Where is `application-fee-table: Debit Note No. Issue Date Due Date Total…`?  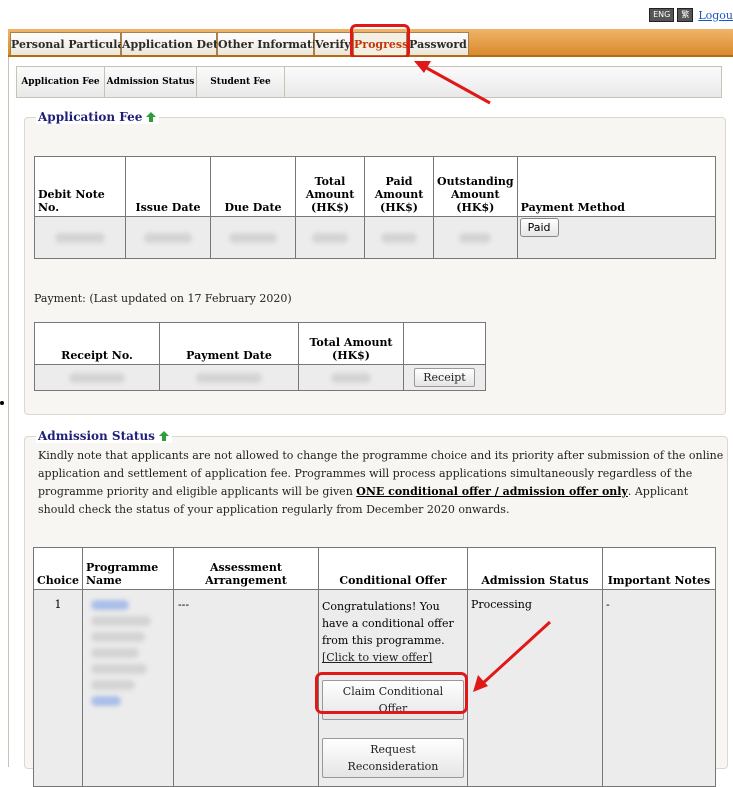
application-fee-table: Debit Note No. Issue Date Due Date Total… is located at coordinates (375, 207).